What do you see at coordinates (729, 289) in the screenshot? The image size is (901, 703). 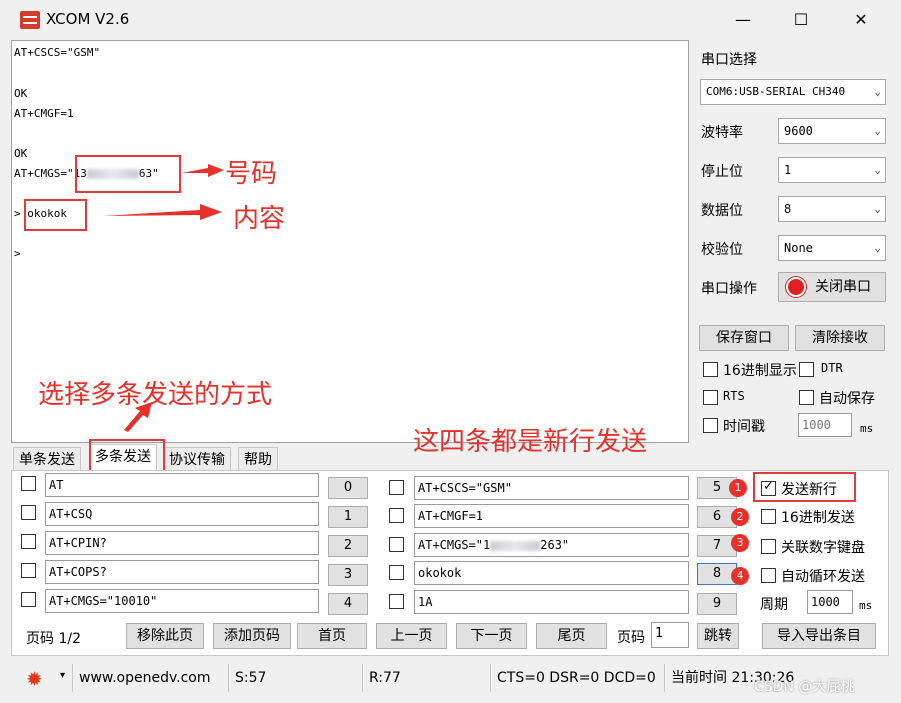 I see `port-operation-label: 串口操作` at bounding box center [729, 289].